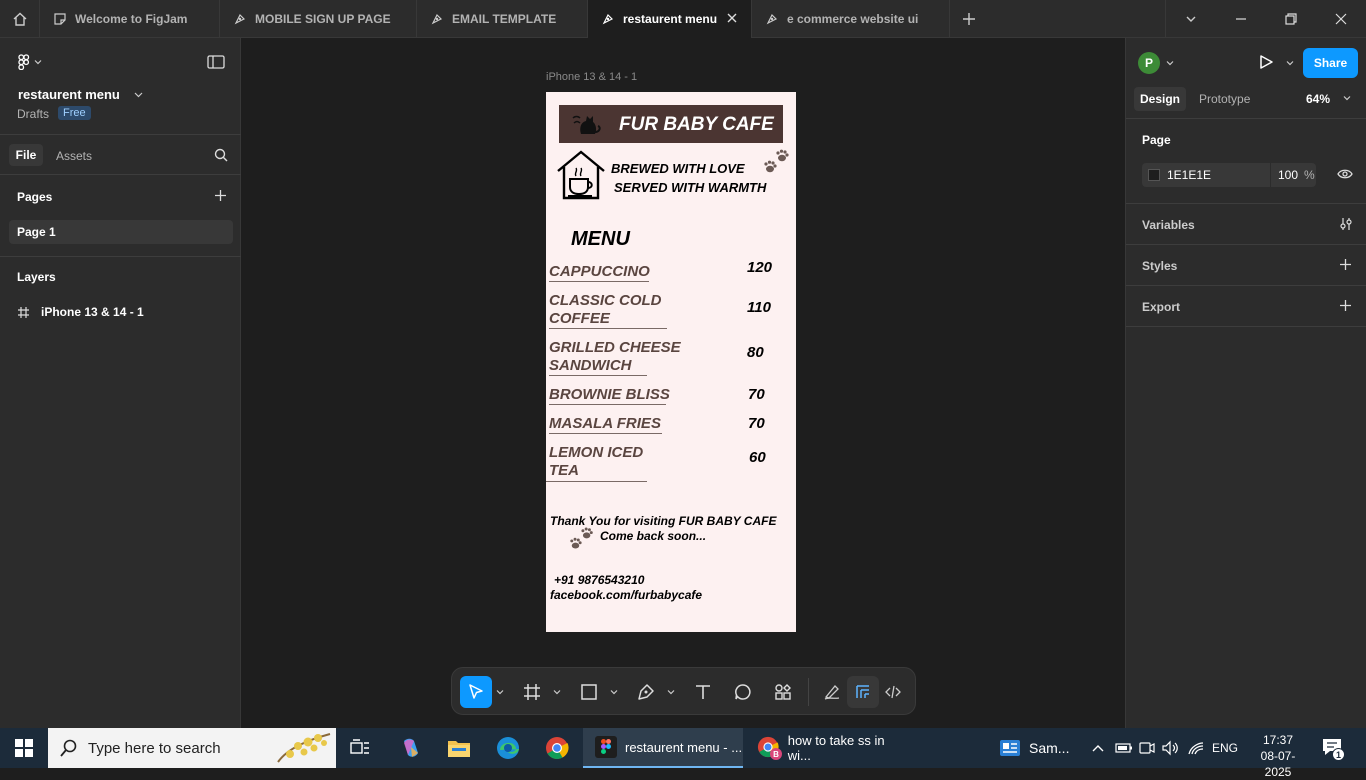 The image size is (1366, 780). Describe the element at coordinates (1346, 224) in the screenshot. I see `variables-settings-icon` at that location.